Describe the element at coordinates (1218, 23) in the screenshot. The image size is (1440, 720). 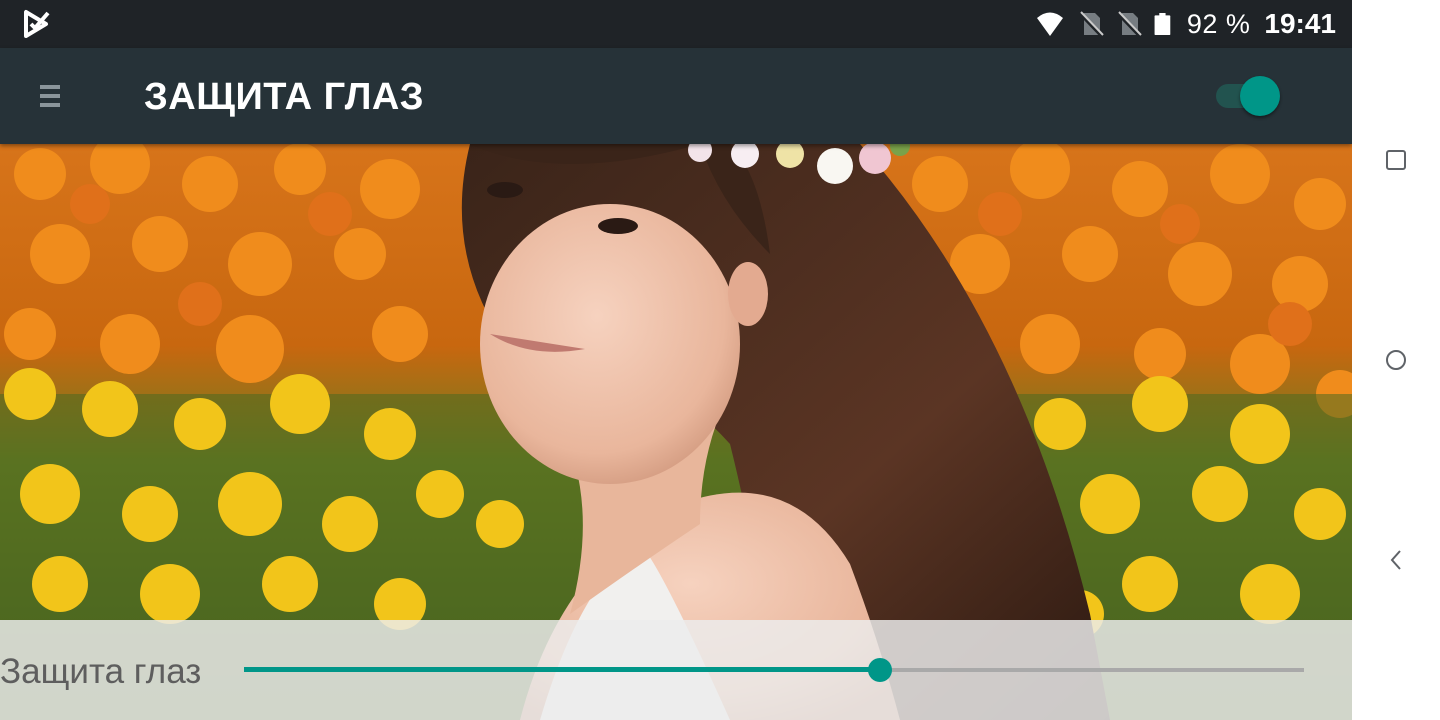
I see `battery-percent: 92 %` at that location.